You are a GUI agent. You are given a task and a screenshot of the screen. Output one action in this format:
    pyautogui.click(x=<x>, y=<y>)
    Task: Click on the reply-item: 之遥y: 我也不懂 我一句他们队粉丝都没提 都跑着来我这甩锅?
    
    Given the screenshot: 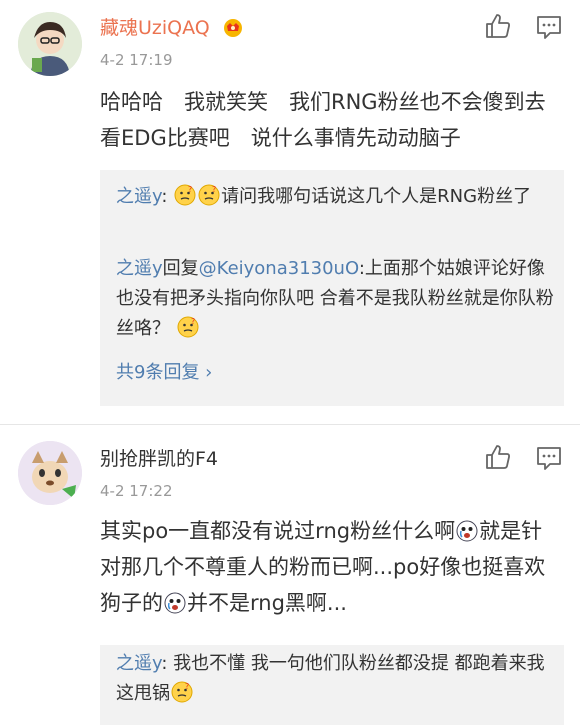 What is the action you would take?
    pyautogui.click(x=336, y=679)
    